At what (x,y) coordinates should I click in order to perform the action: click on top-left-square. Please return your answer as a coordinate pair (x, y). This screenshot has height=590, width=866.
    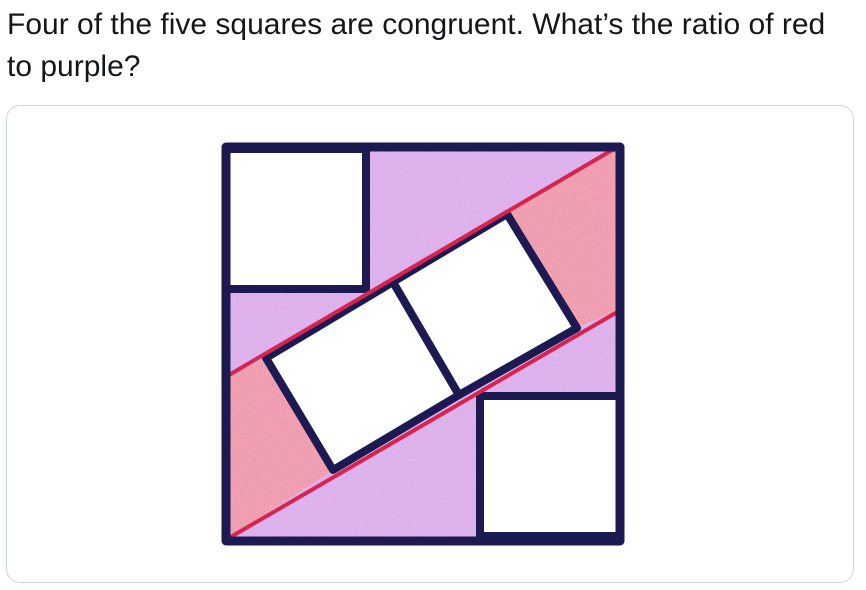
    Looking at the image, I should click on (296, 219).